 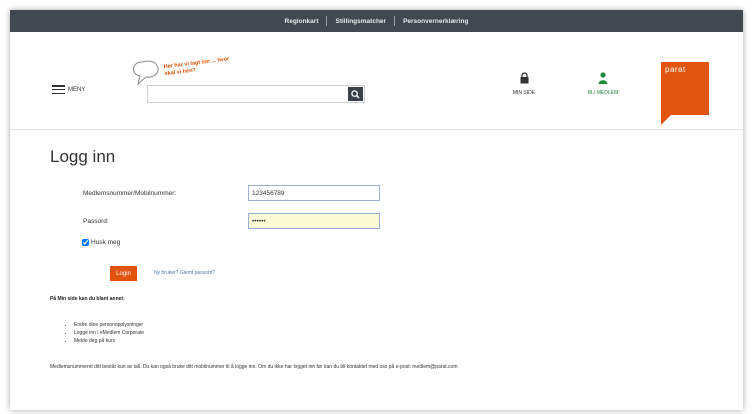 I want to click on remember-me-label: Husk meg, so click(x=106, y=242).